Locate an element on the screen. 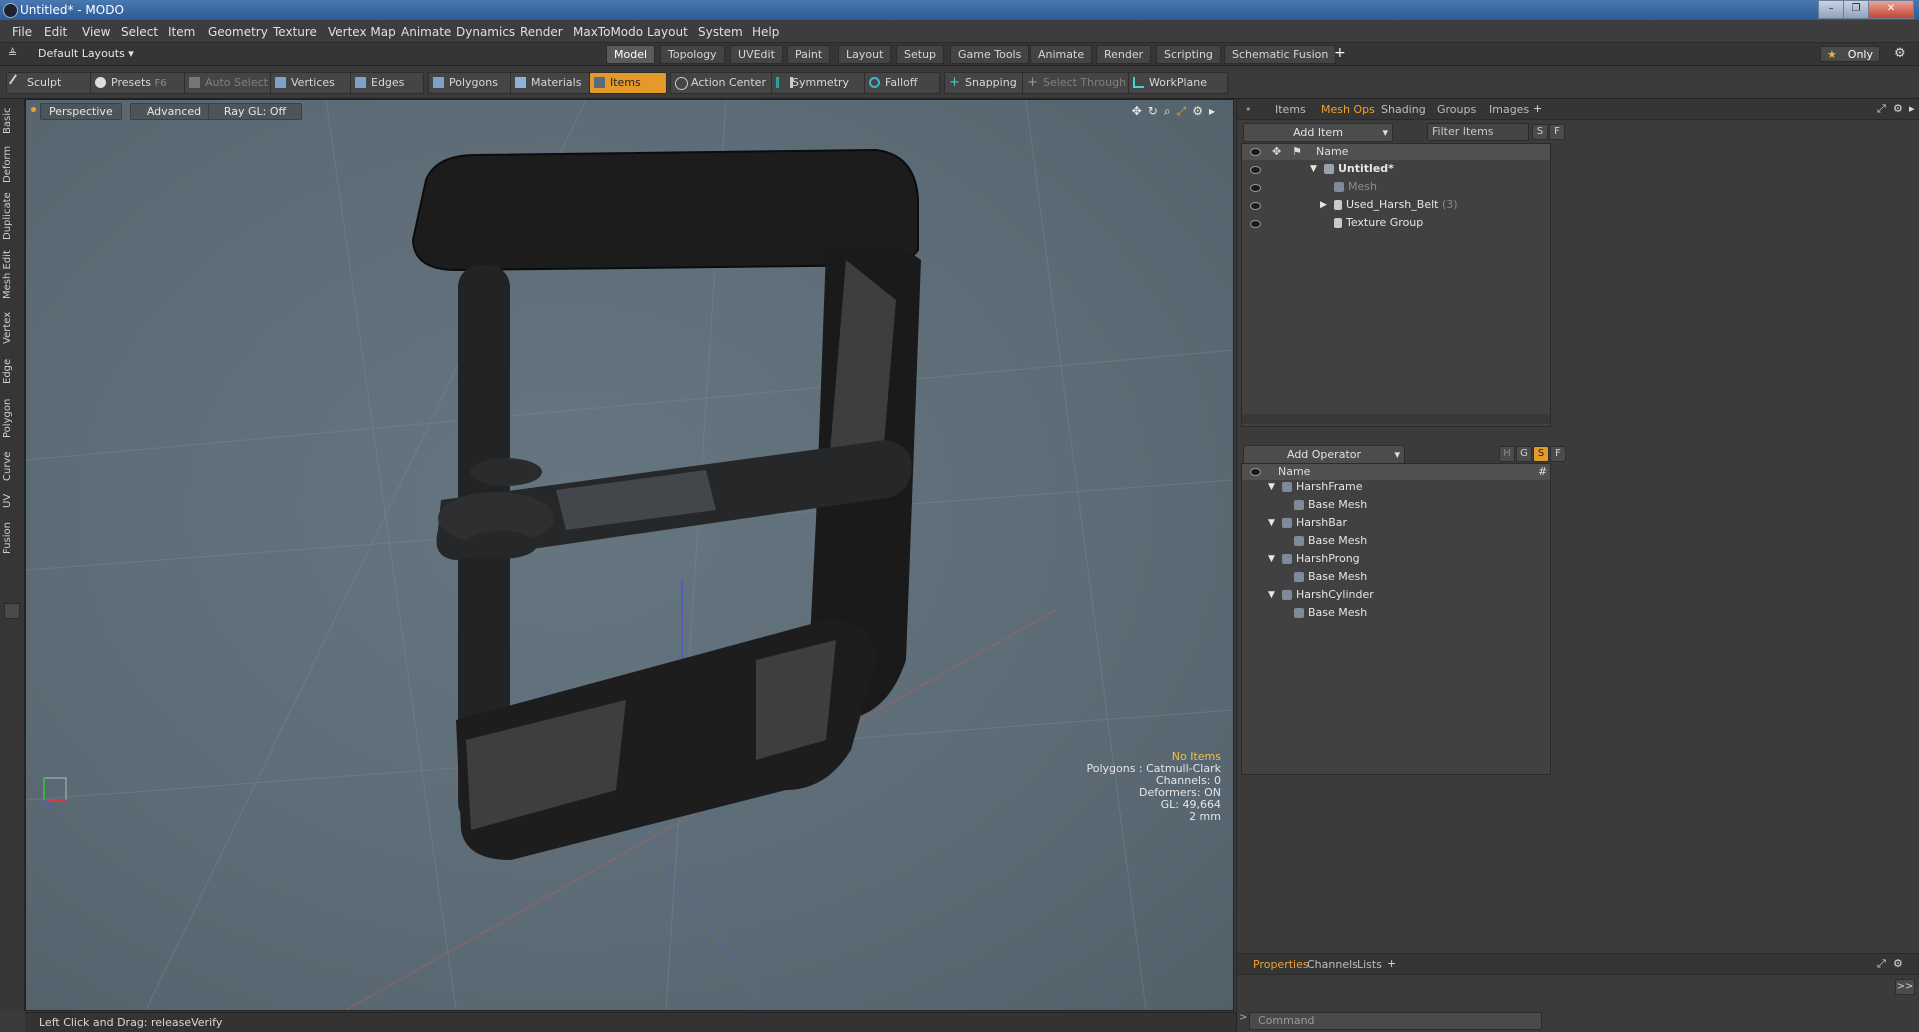 This screenshot has width=1919, height=1032. tab-model: Model is located at coordinates (631, 54).